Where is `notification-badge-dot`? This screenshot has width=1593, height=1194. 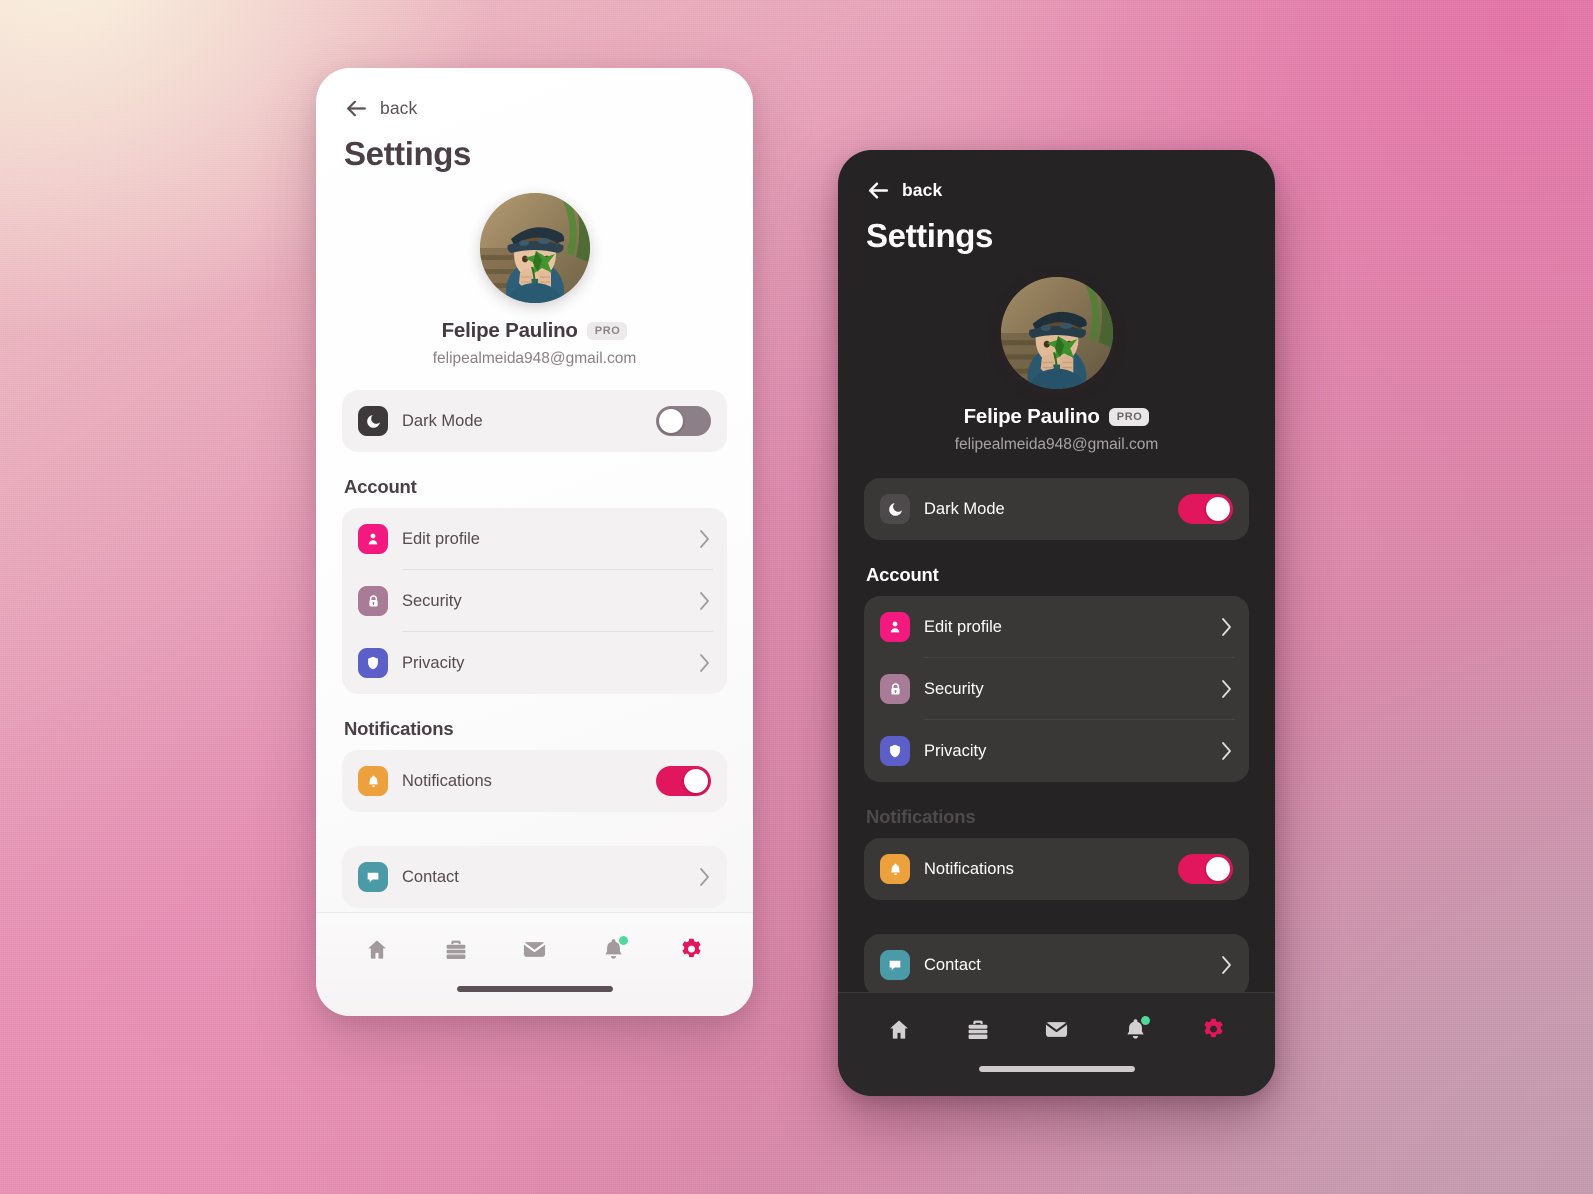
notification-badge-dot is located at coordinates (624, 940).